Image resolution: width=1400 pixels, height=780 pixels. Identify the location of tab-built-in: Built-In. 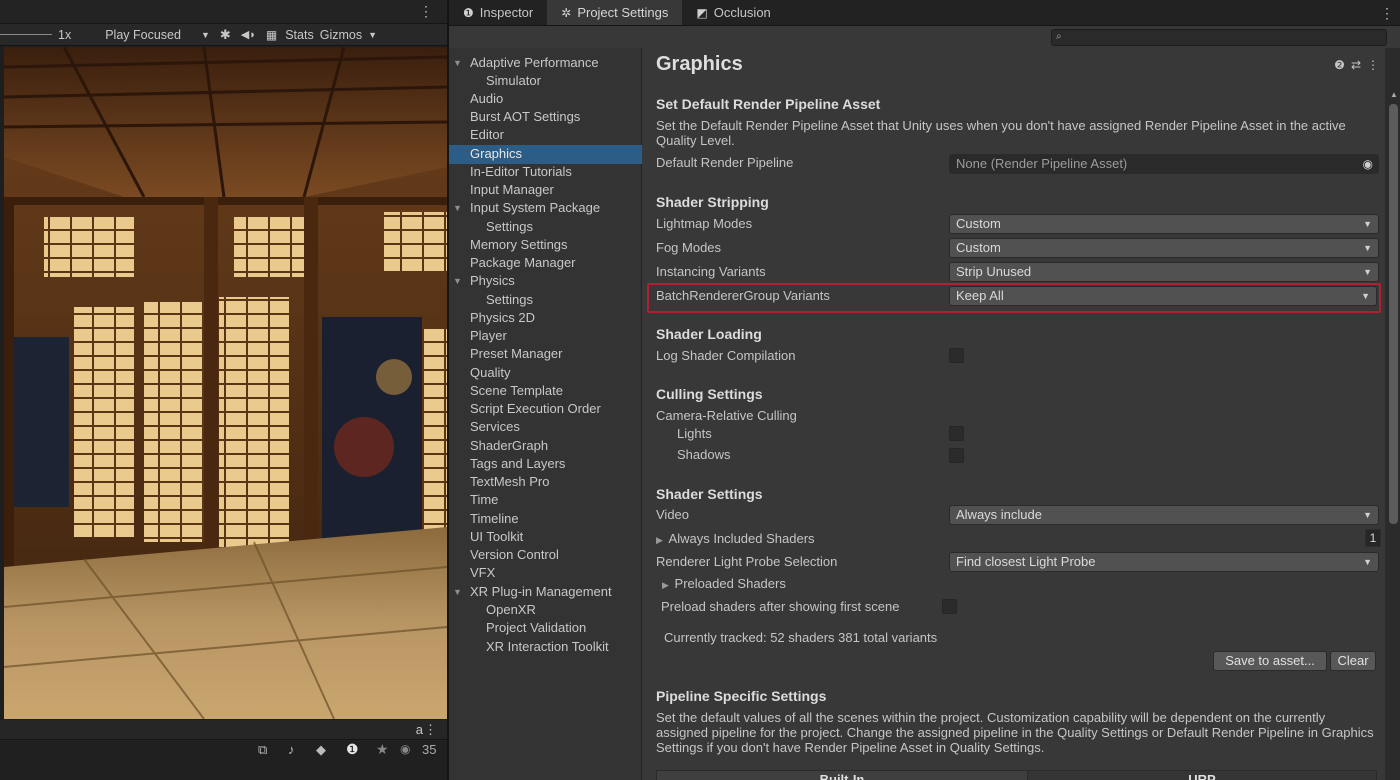
(842, 775).